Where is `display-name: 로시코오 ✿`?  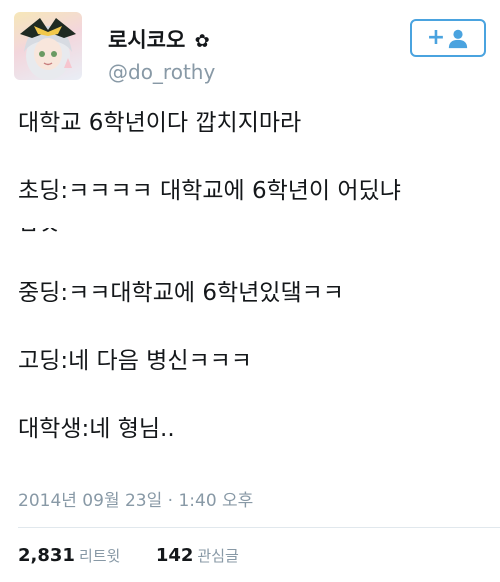 display-name: 로시코오 ✿ is located at coordinates (159, 39).